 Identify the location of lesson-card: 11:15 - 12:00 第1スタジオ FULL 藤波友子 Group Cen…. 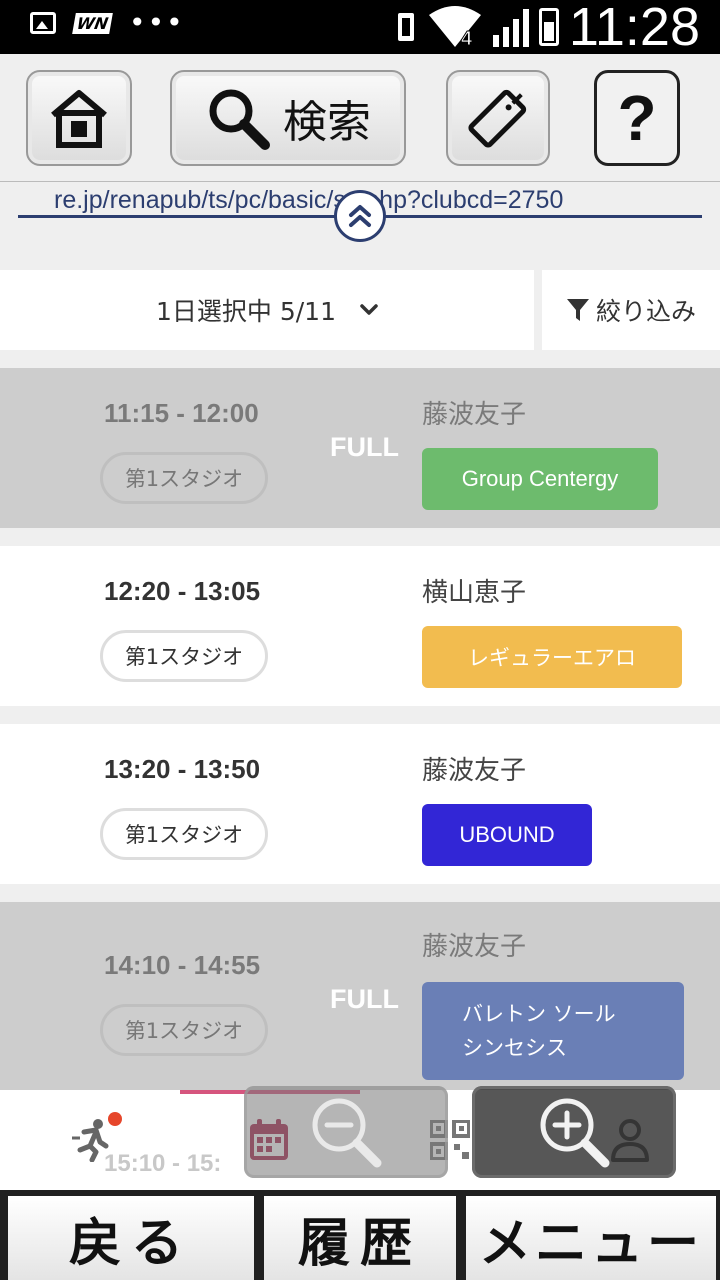
(360, 448).